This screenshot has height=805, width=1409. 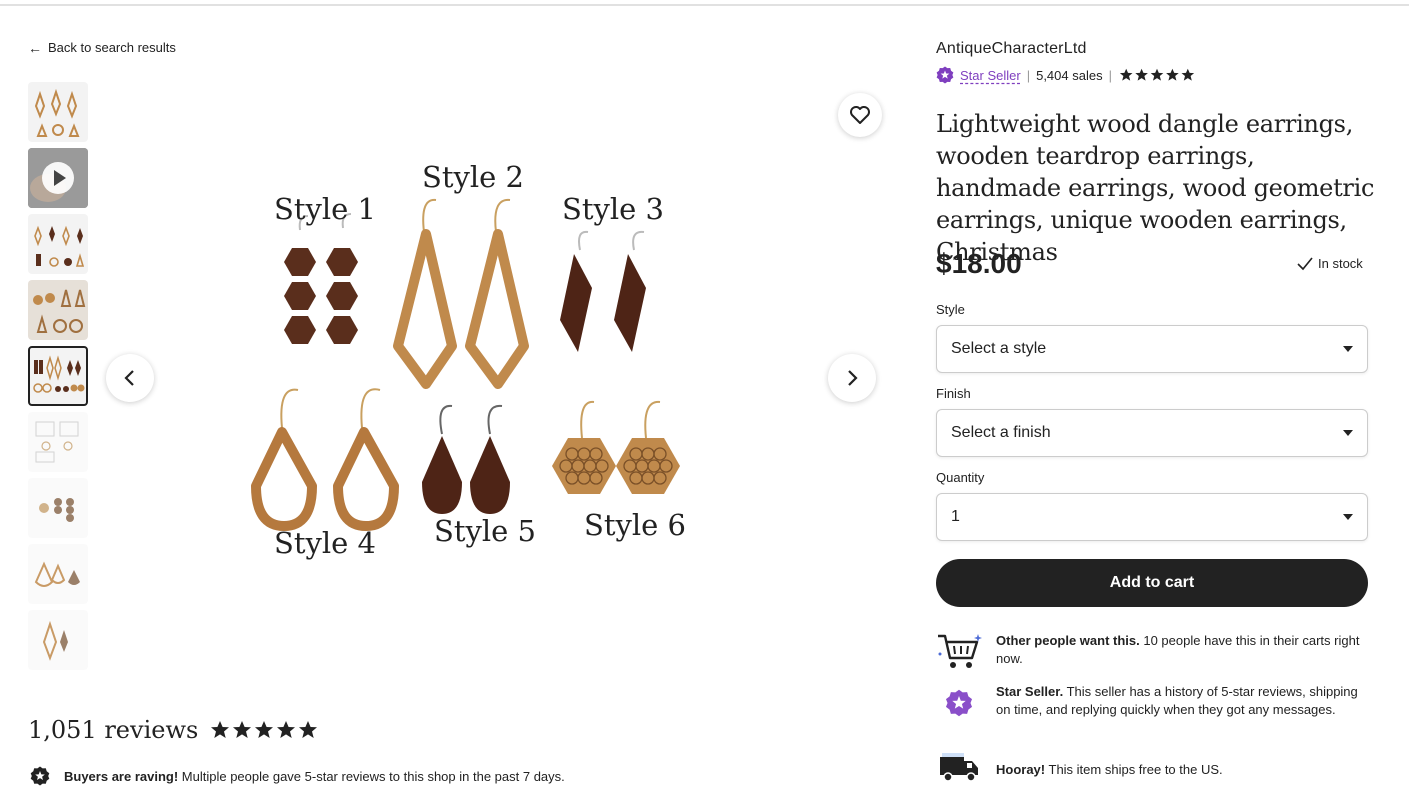 What do you see at coordinates (990, 75) in the screenshot?
I see `star-seller-link: Star Seller` at bounding box center [990, 75].